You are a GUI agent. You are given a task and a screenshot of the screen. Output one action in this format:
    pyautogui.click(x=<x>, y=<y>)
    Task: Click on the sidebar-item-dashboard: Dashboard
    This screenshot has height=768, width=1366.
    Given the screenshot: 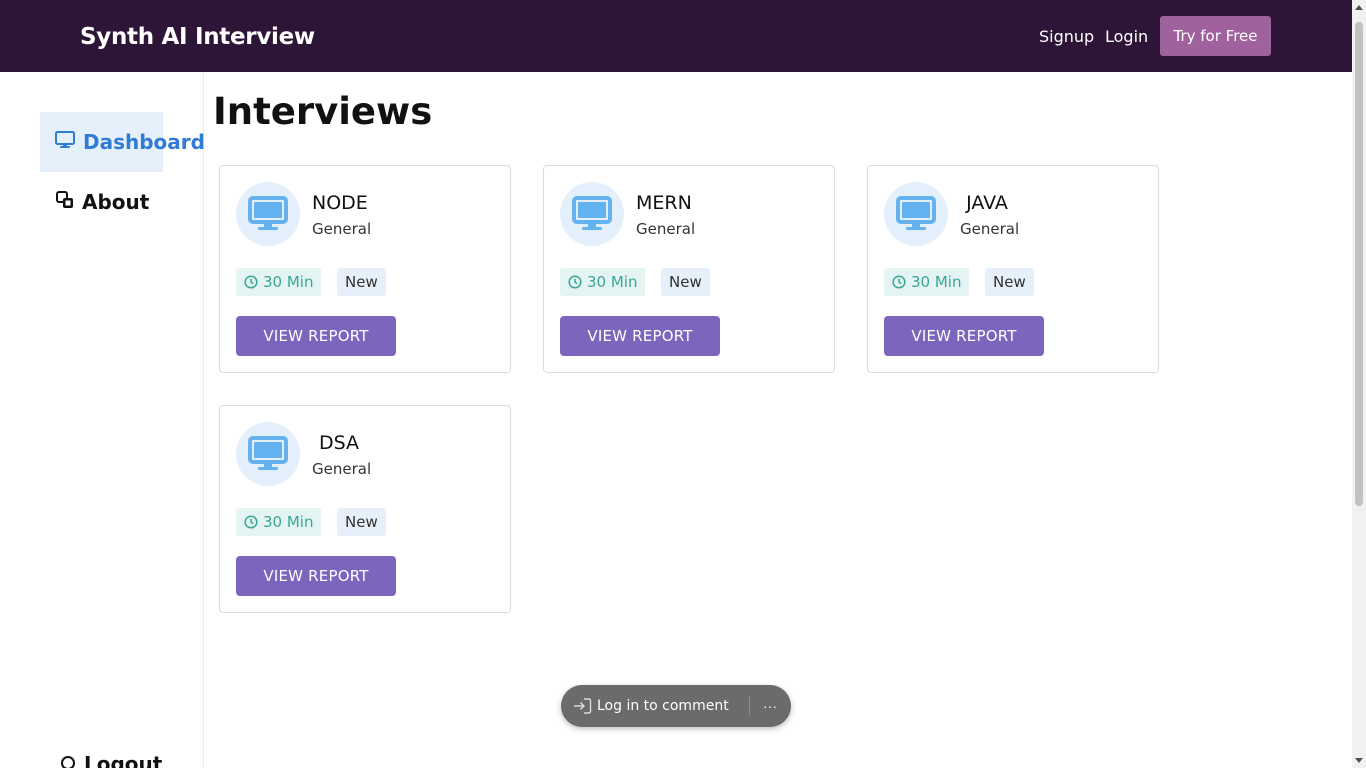 What is the action you would take?
    pyautogui.click(x=122, y=142)
    